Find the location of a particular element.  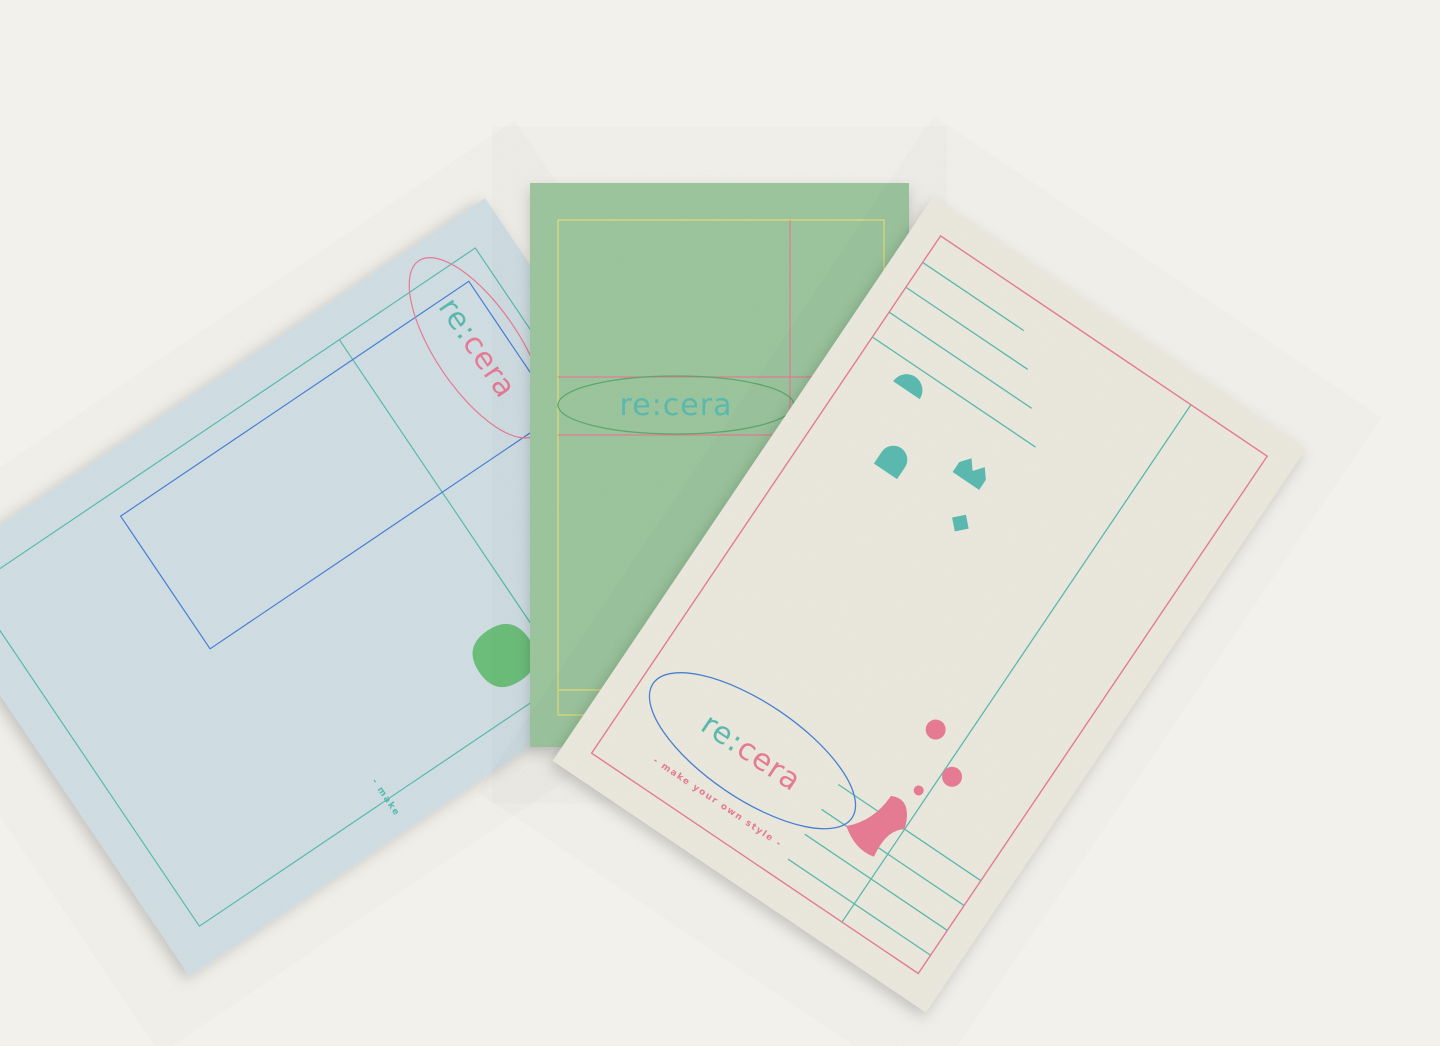

logo: re:cera is located at coordinates (676, 405).